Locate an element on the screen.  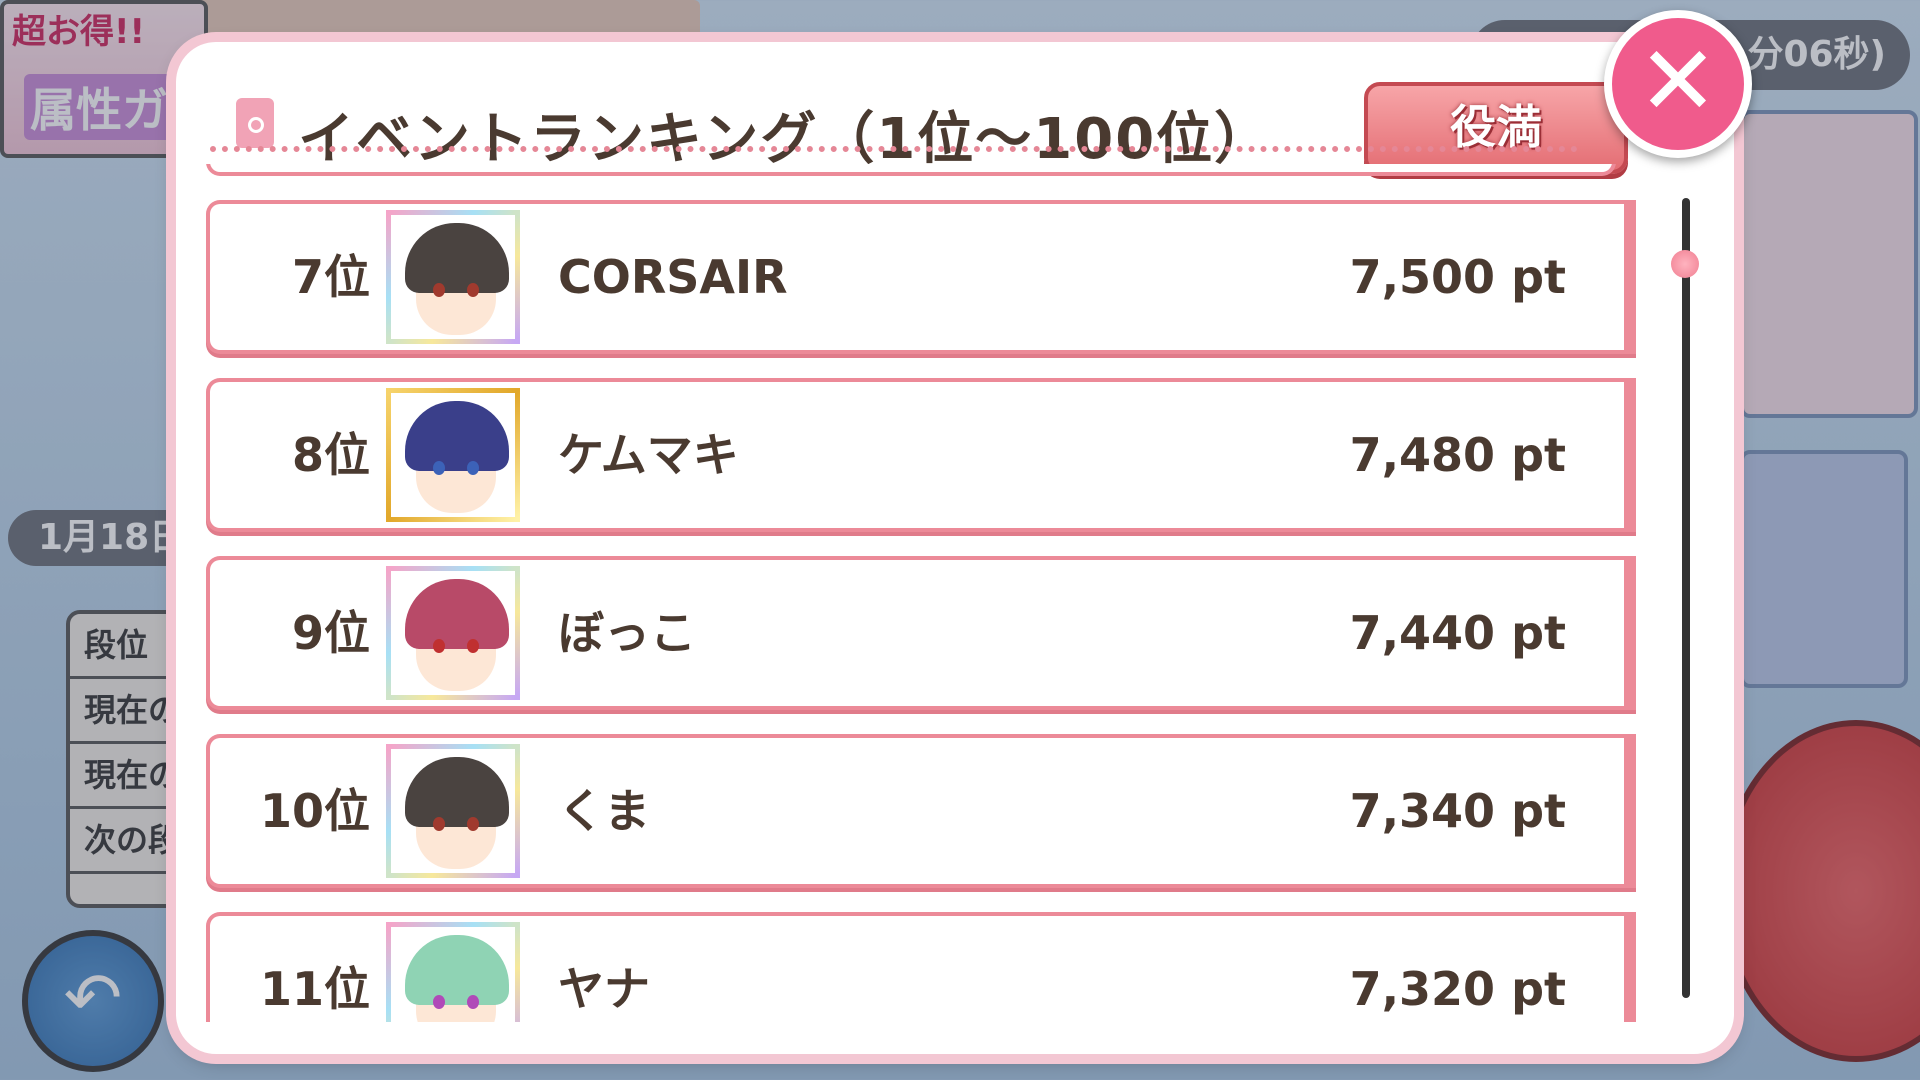
ranking-row: 11位 ヤナ 7,320 pt is located at coordinates (921, 967).